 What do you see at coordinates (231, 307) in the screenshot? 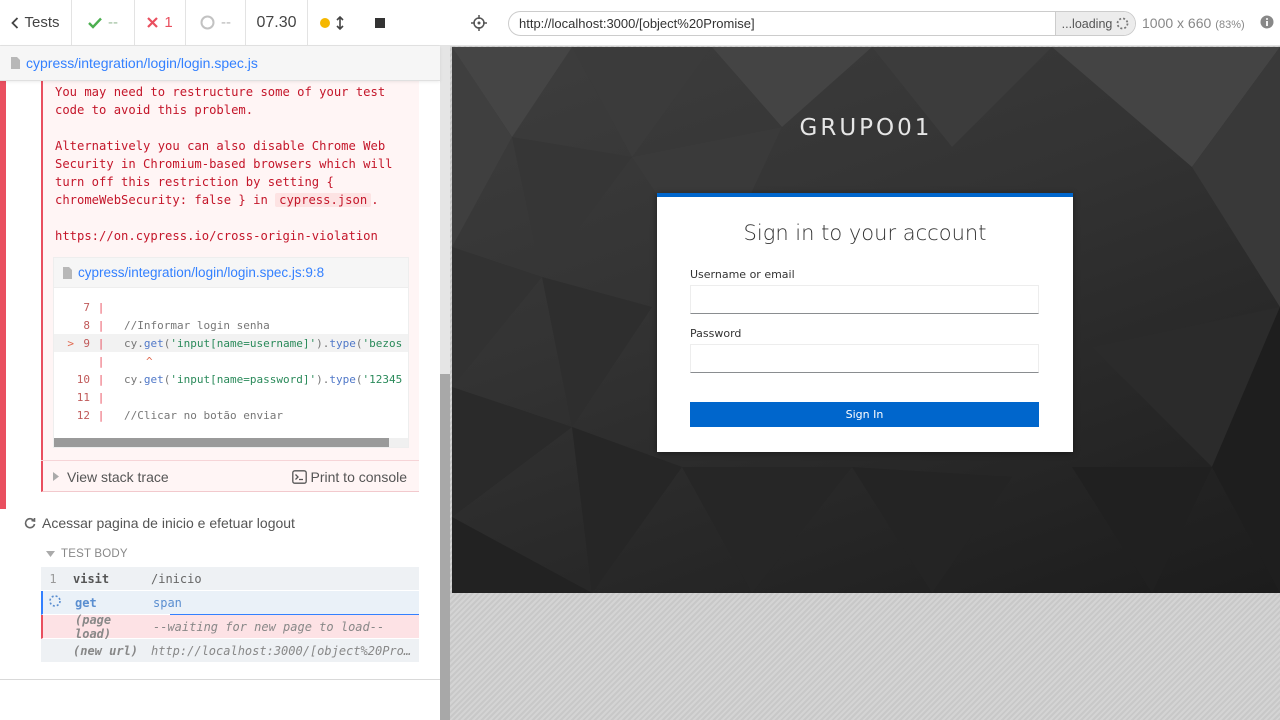
I see `code-line: 7 |` at bounding box center [231, 307].